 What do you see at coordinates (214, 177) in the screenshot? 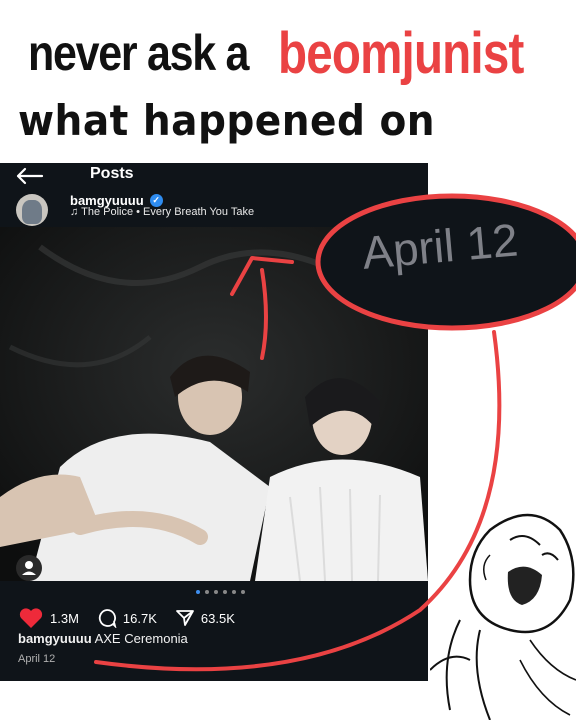
I see `post-header: Posts` at bounding box center [214, 177].